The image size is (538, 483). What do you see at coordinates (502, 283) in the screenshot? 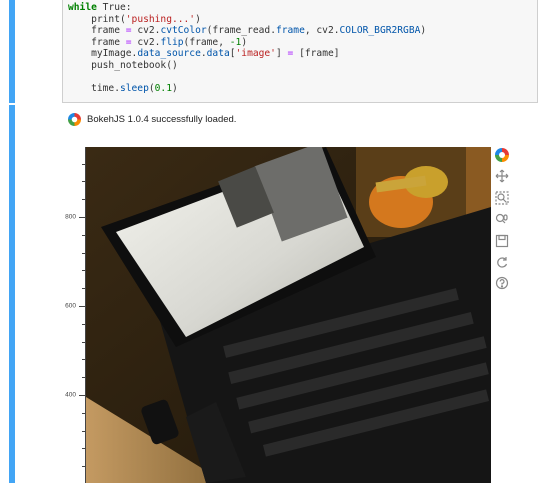
I see `help-icon` at bounding box center [502, 283].